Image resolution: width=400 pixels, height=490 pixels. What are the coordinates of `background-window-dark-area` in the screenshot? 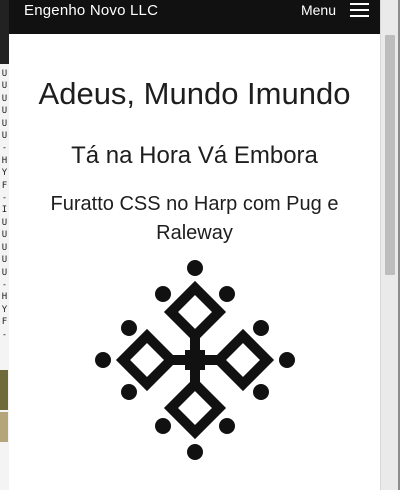 It's located at (4, 32).